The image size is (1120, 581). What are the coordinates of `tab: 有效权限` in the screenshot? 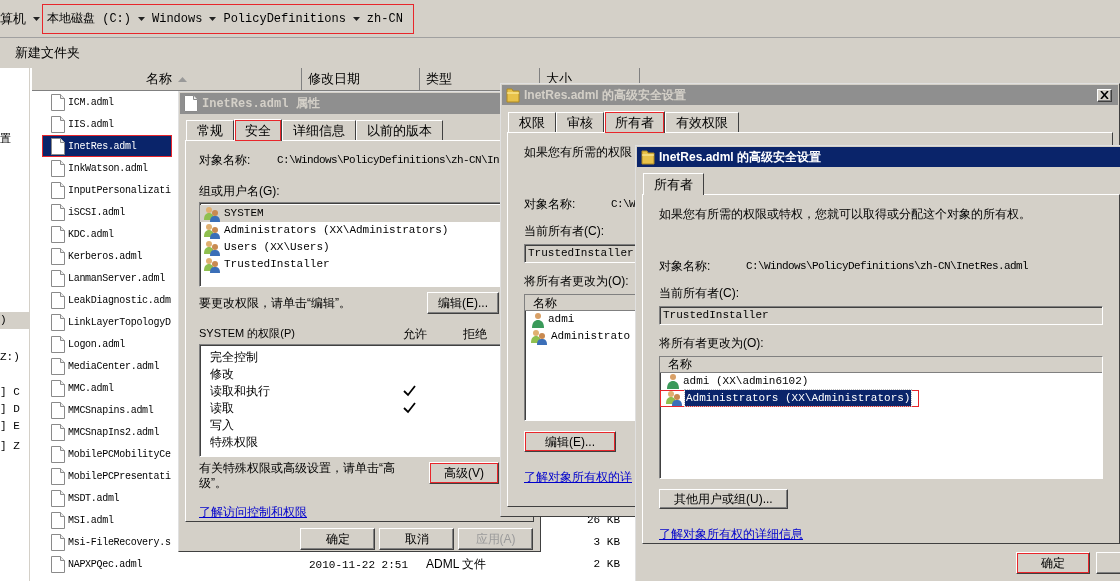 It's located at (702, 122).